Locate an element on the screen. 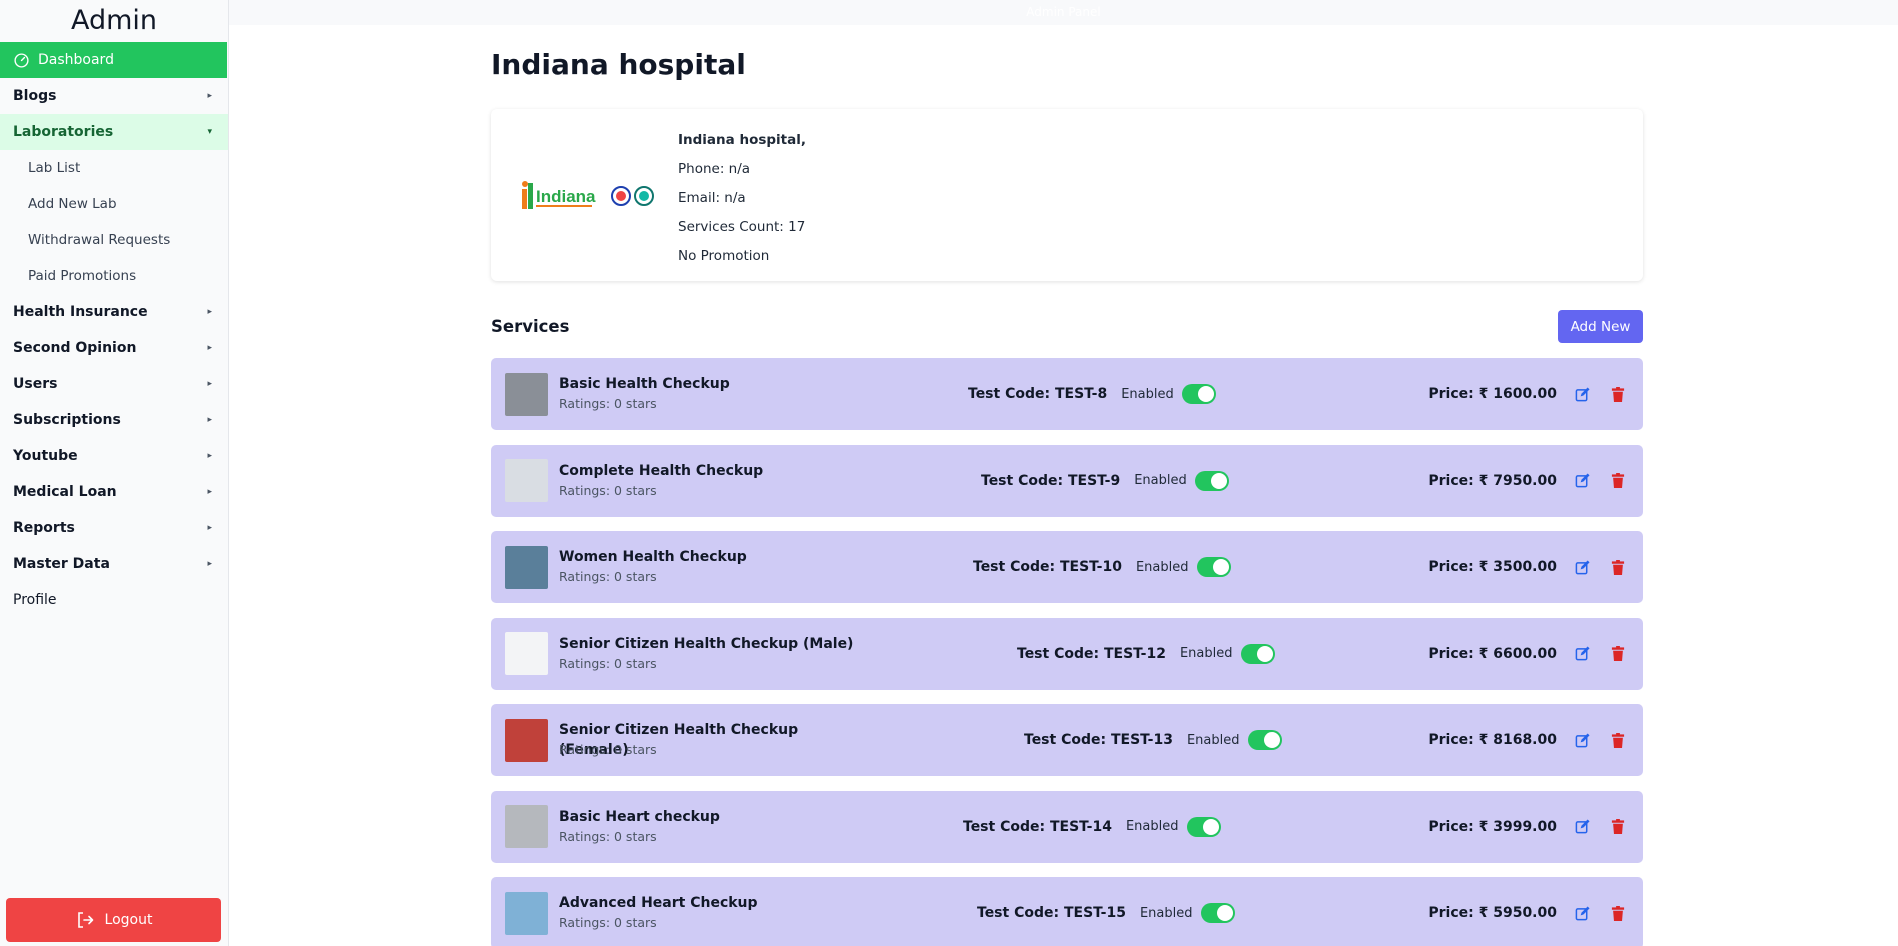 This screenshot has width=1898, height=946. sidebar-item-blogs: Blogs ▸ is located at coordinates (114, 96).